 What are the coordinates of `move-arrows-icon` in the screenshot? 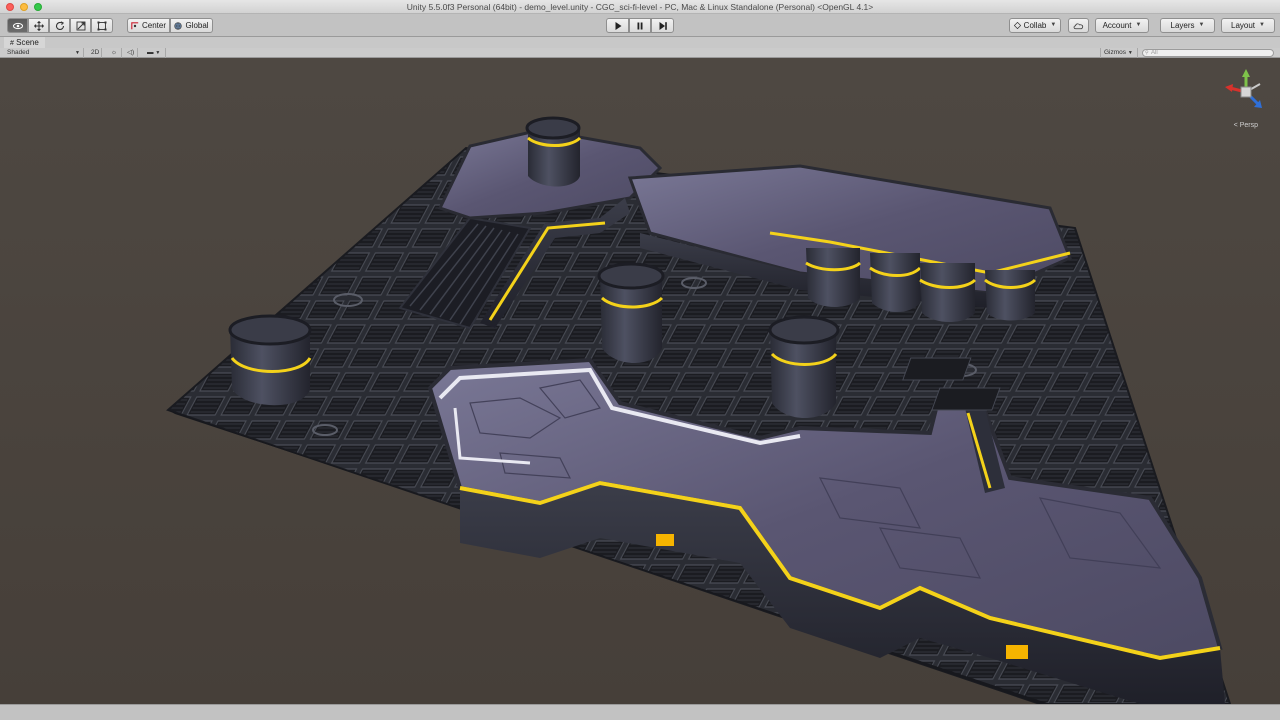 It's located at (38, 25).